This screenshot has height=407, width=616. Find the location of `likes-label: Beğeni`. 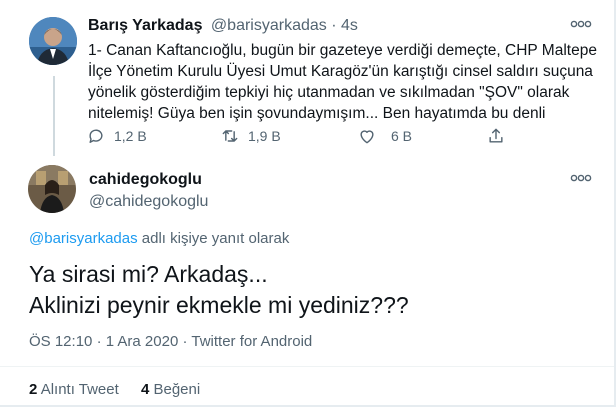

likes-label: Beğeni is located at coordinates (177, 389).